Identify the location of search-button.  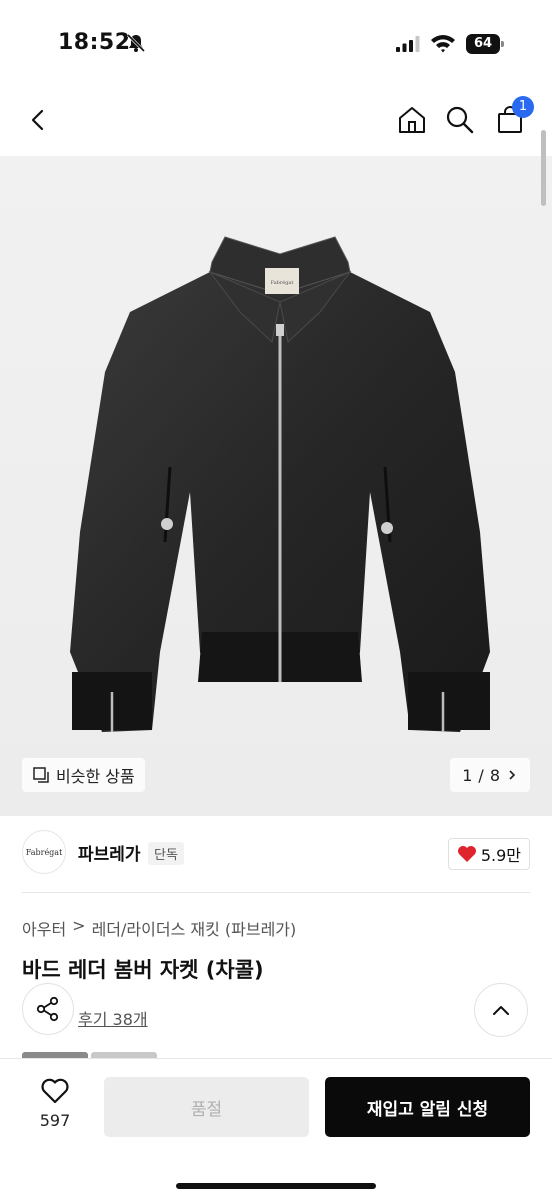
(460, 120).